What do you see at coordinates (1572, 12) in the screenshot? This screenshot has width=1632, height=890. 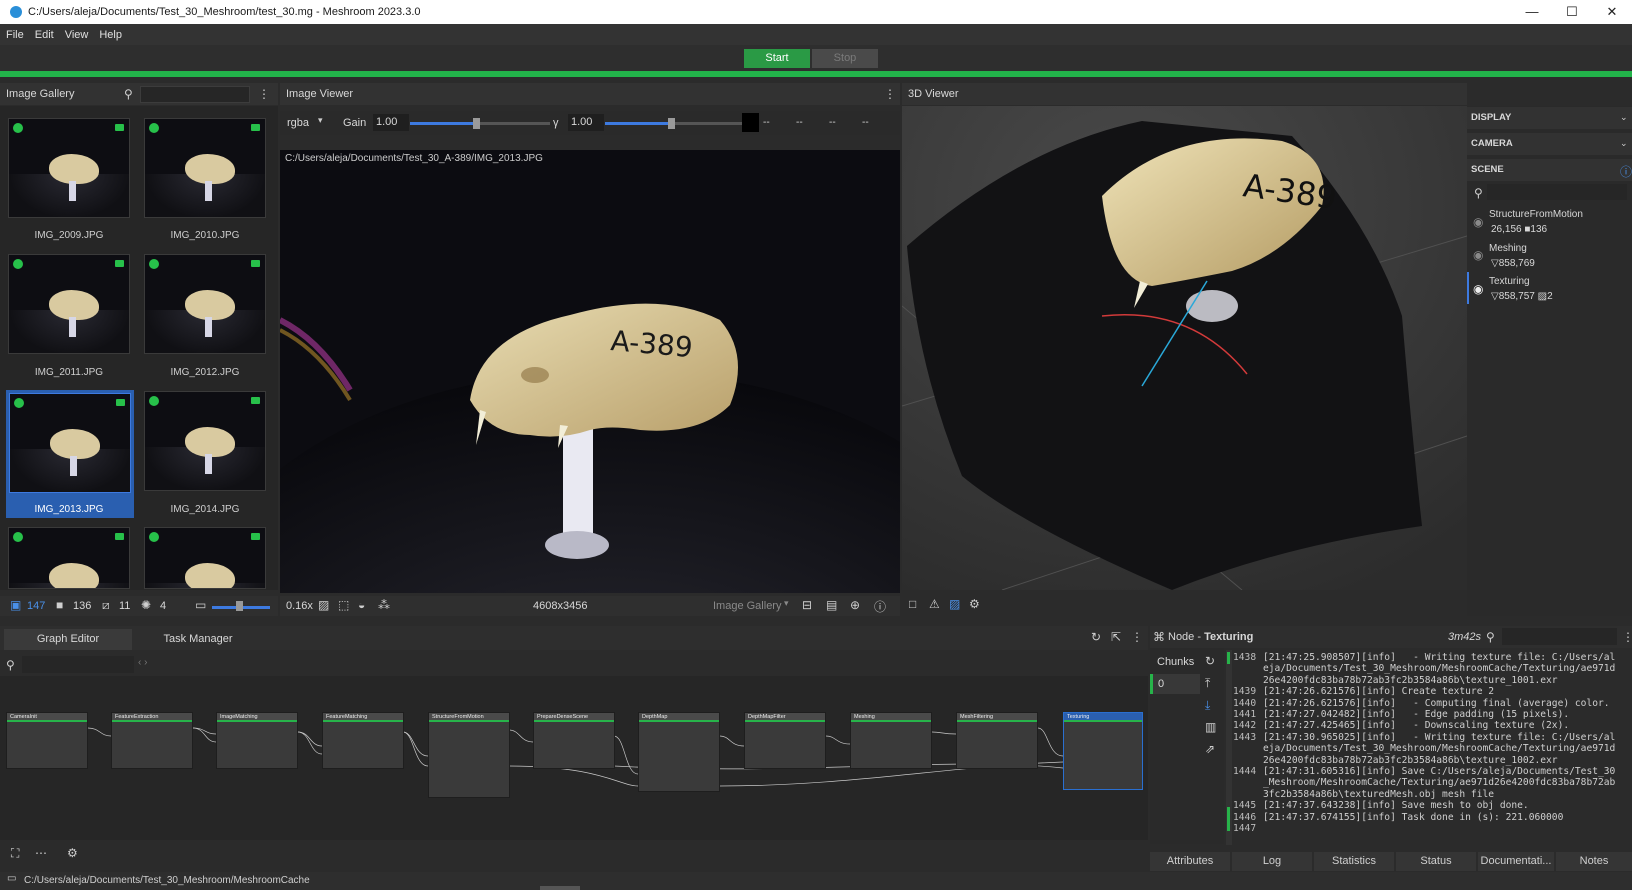 I see `maximize-button: ☐` at bounding box center [1572, 12].